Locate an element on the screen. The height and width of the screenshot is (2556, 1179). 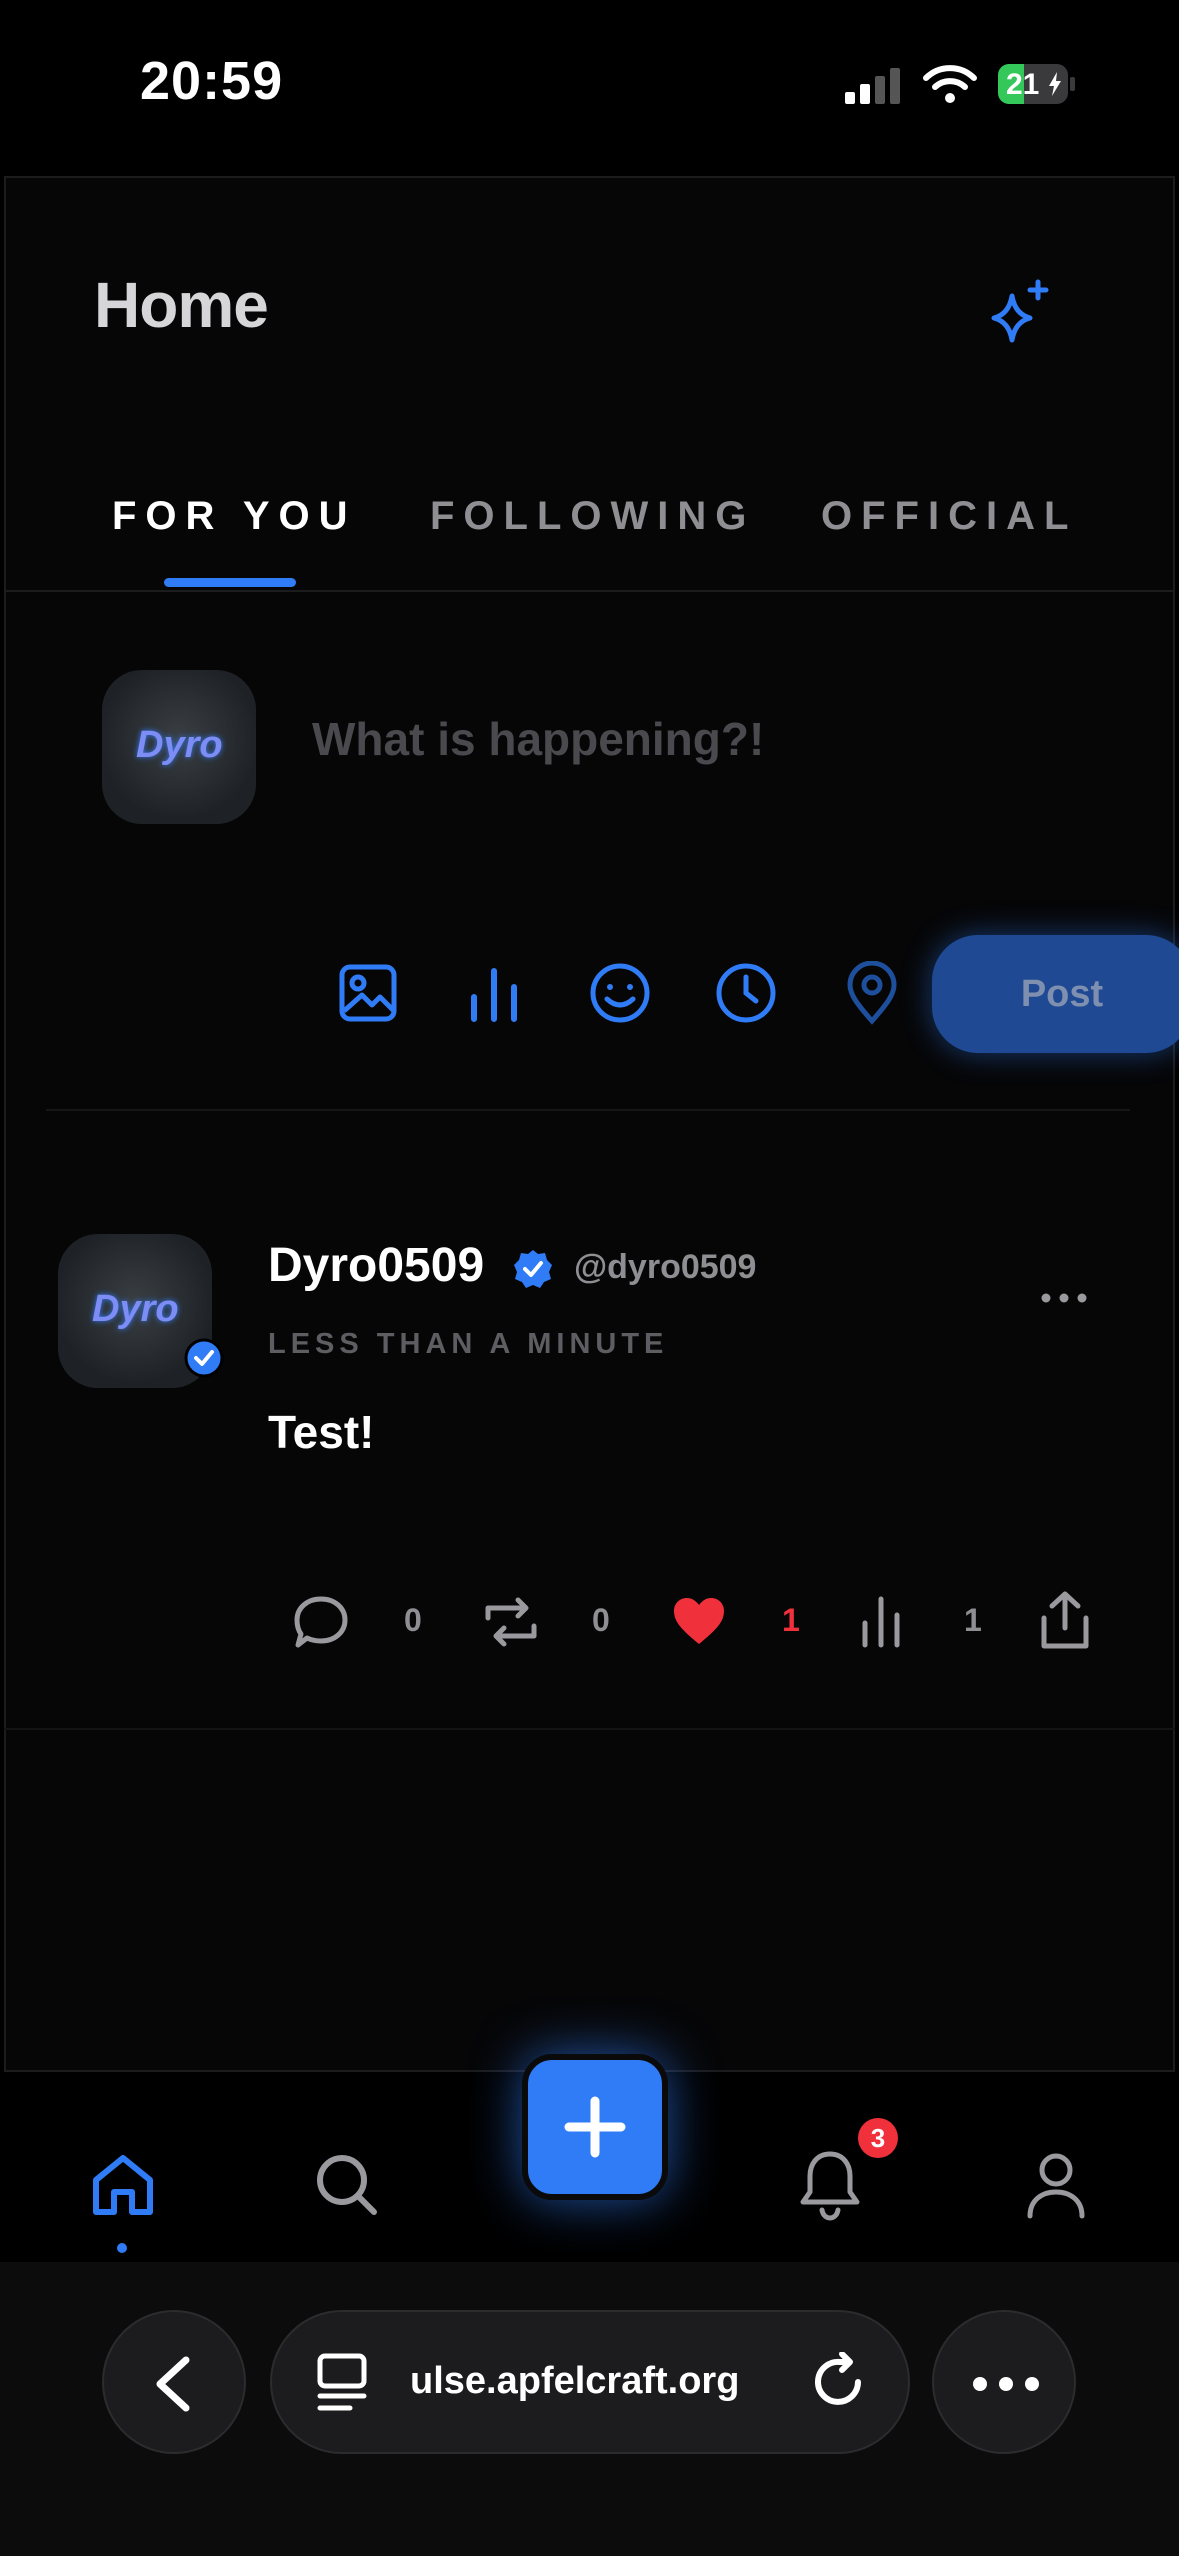
browser-more-button is located at coordinates (1004, 2382).